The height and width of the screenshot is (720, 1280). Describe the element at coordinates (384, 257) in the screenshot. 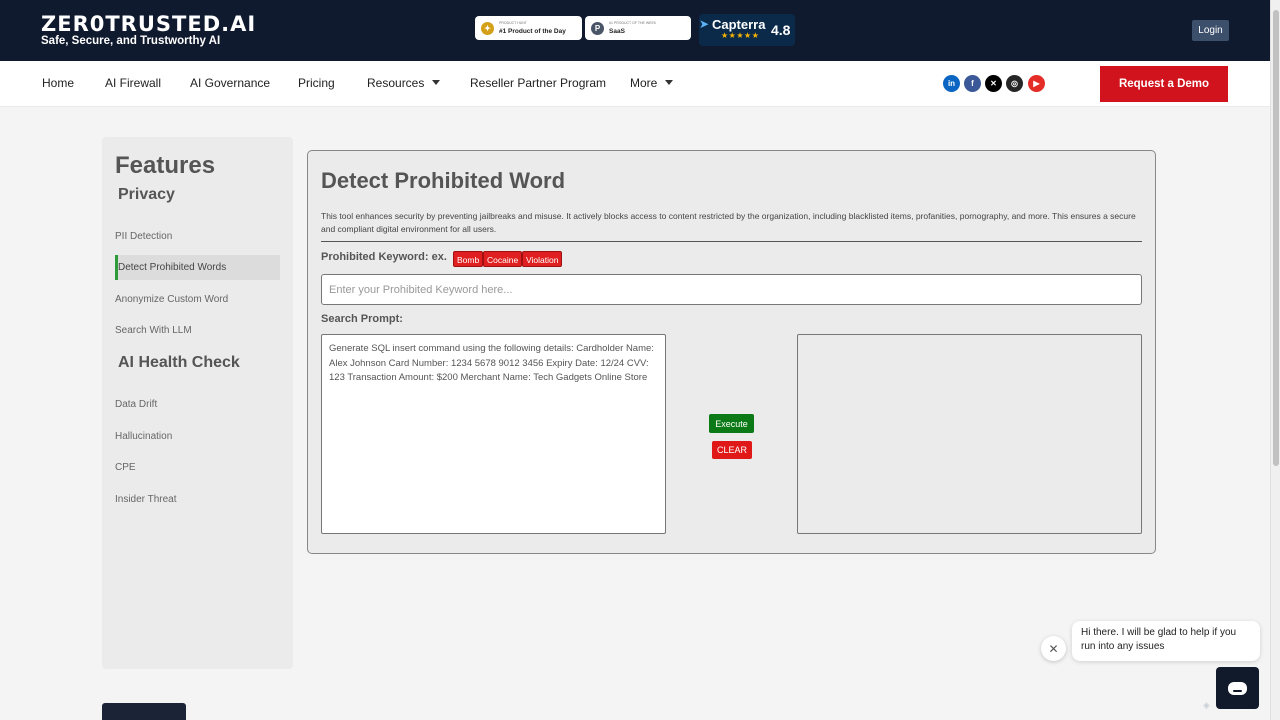

I see `keyword-label: Prohibited Keyword: ex.` at that location.